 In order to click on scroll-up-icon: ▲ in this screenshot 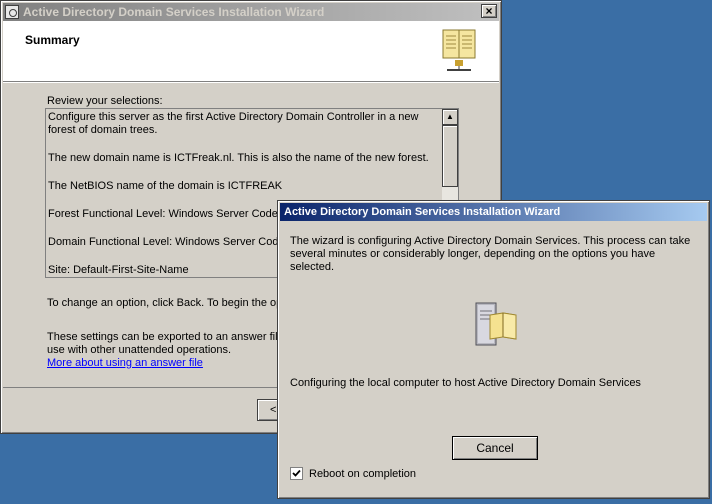, I will do `click(450, 117)`.